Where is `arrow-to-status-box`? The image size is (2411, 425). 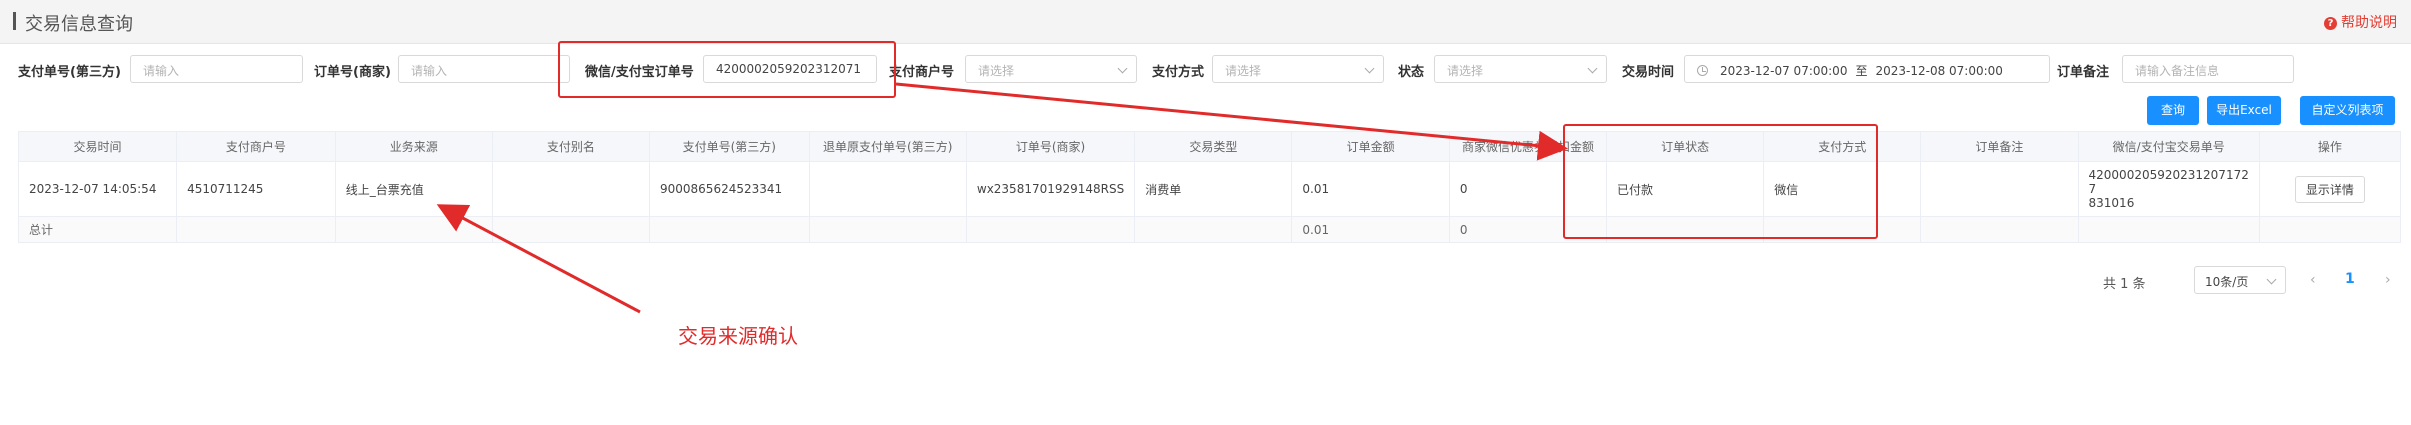
arrow-to-status-box is located at coordinates (1231, 121).